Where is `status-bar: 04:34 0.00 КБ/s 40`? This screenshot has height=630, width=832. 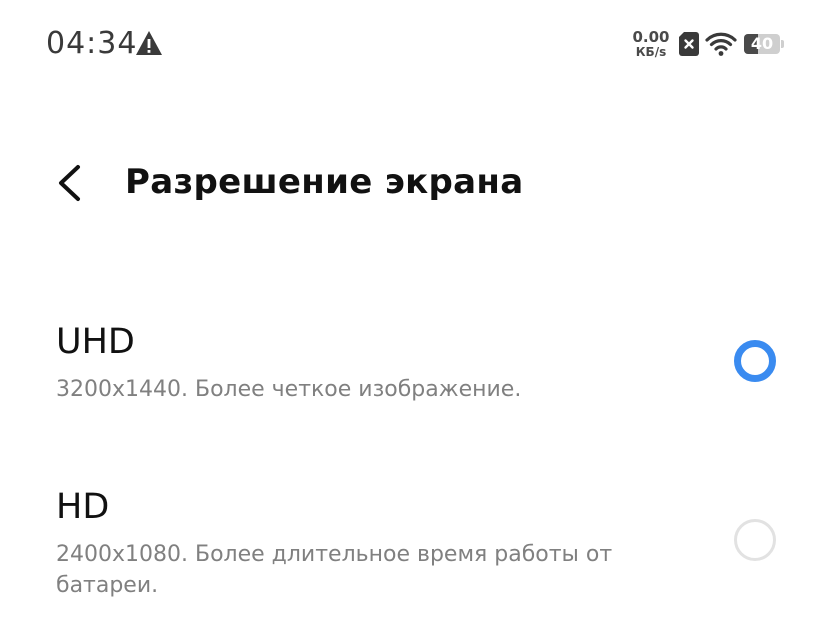 status-bar: 04:34 0.00 КБ/s 40 is located at coordinates (416, 45).